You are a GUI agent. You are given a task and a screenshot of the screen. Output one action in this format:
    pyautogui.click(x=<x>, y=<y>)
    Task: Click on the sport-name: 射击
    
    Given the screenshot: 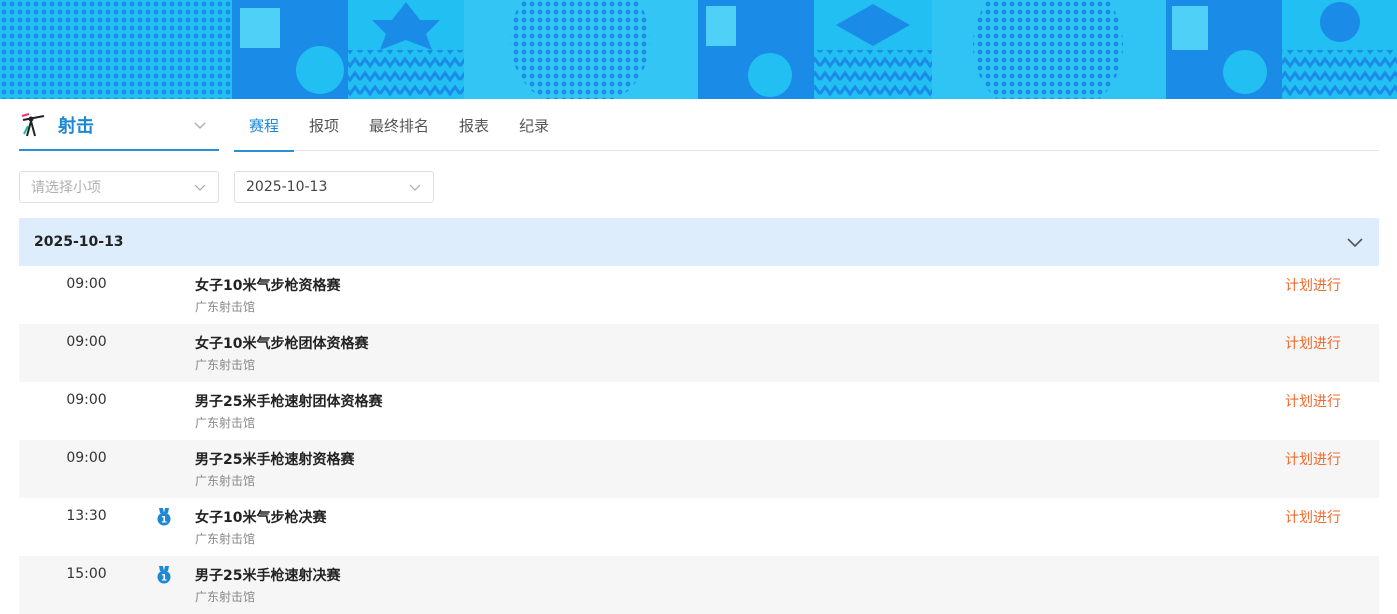 What is the action you would take?
    pyautogui.click(x=76, y=126)
    